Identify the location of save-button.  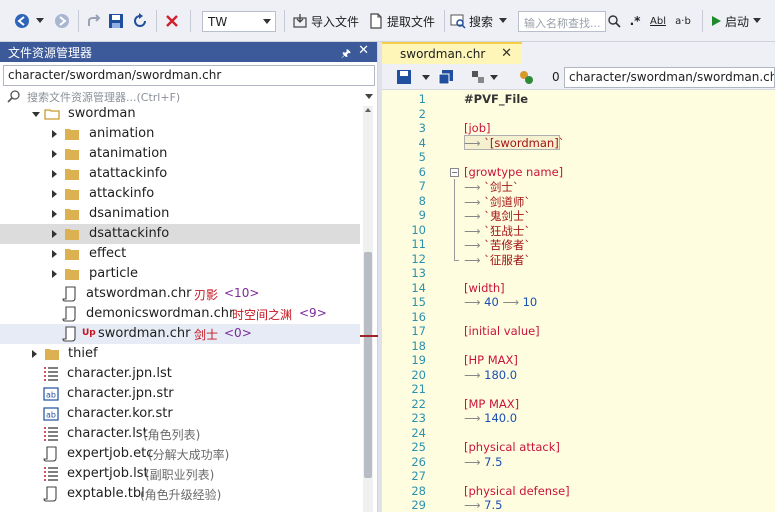
(116, 21).